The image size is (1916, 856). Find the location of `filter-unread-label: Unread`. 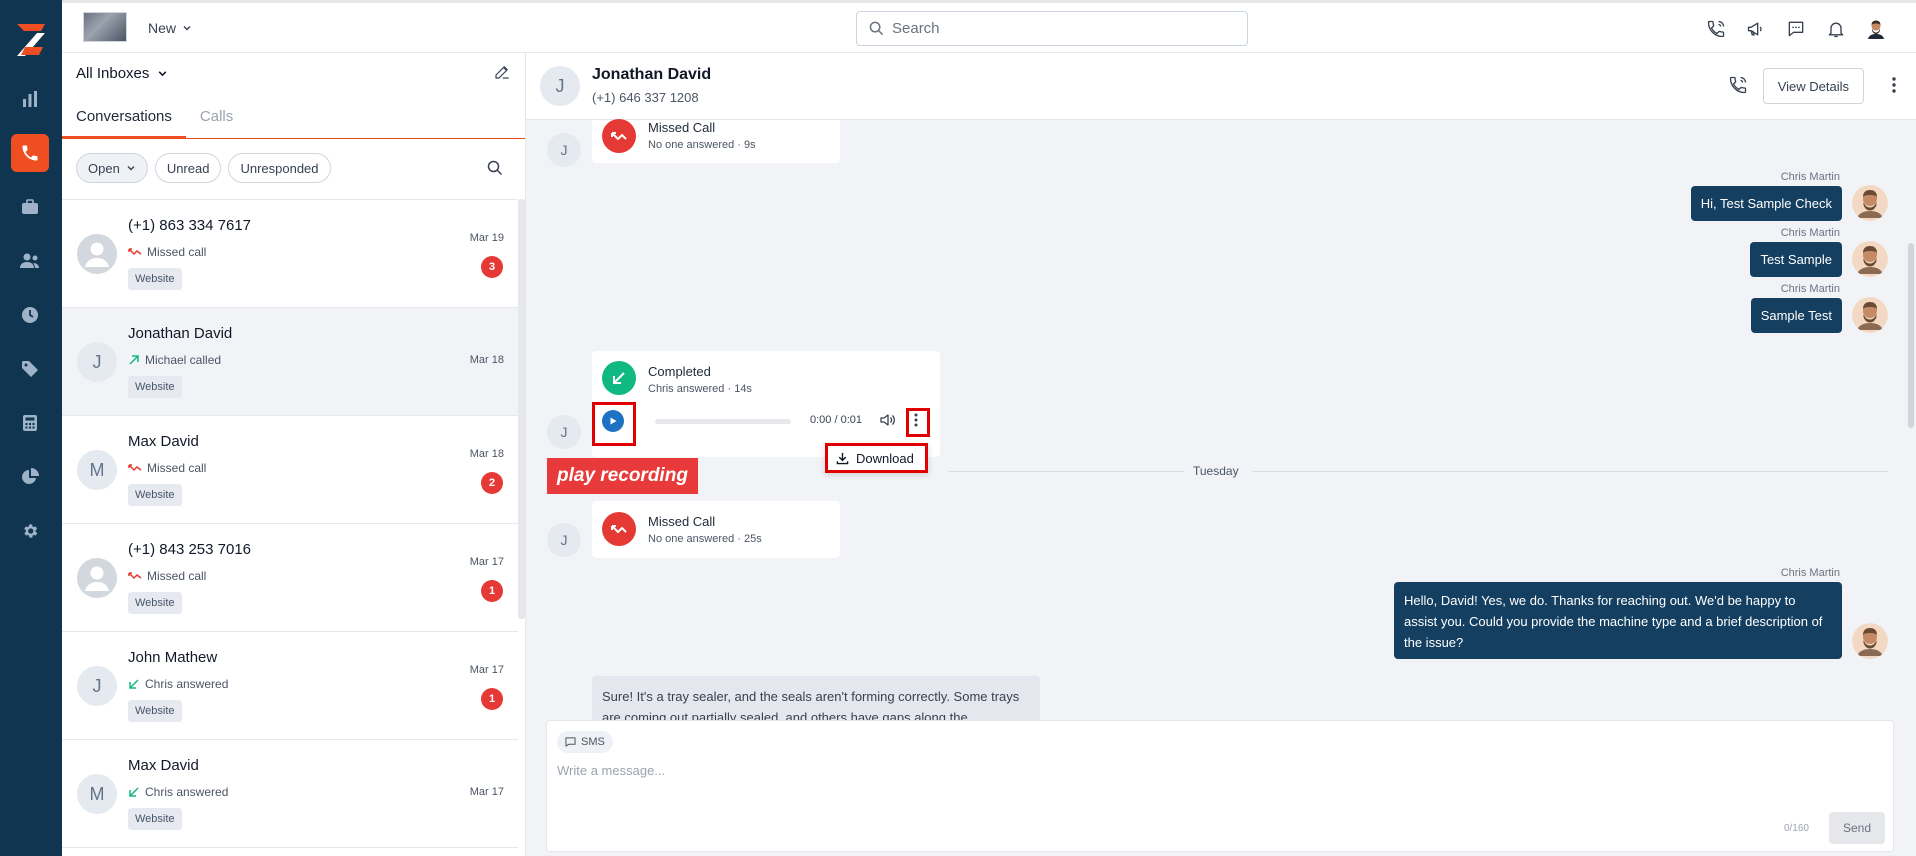

filter-unread-label: Unread is located at coordinates (188, 168).